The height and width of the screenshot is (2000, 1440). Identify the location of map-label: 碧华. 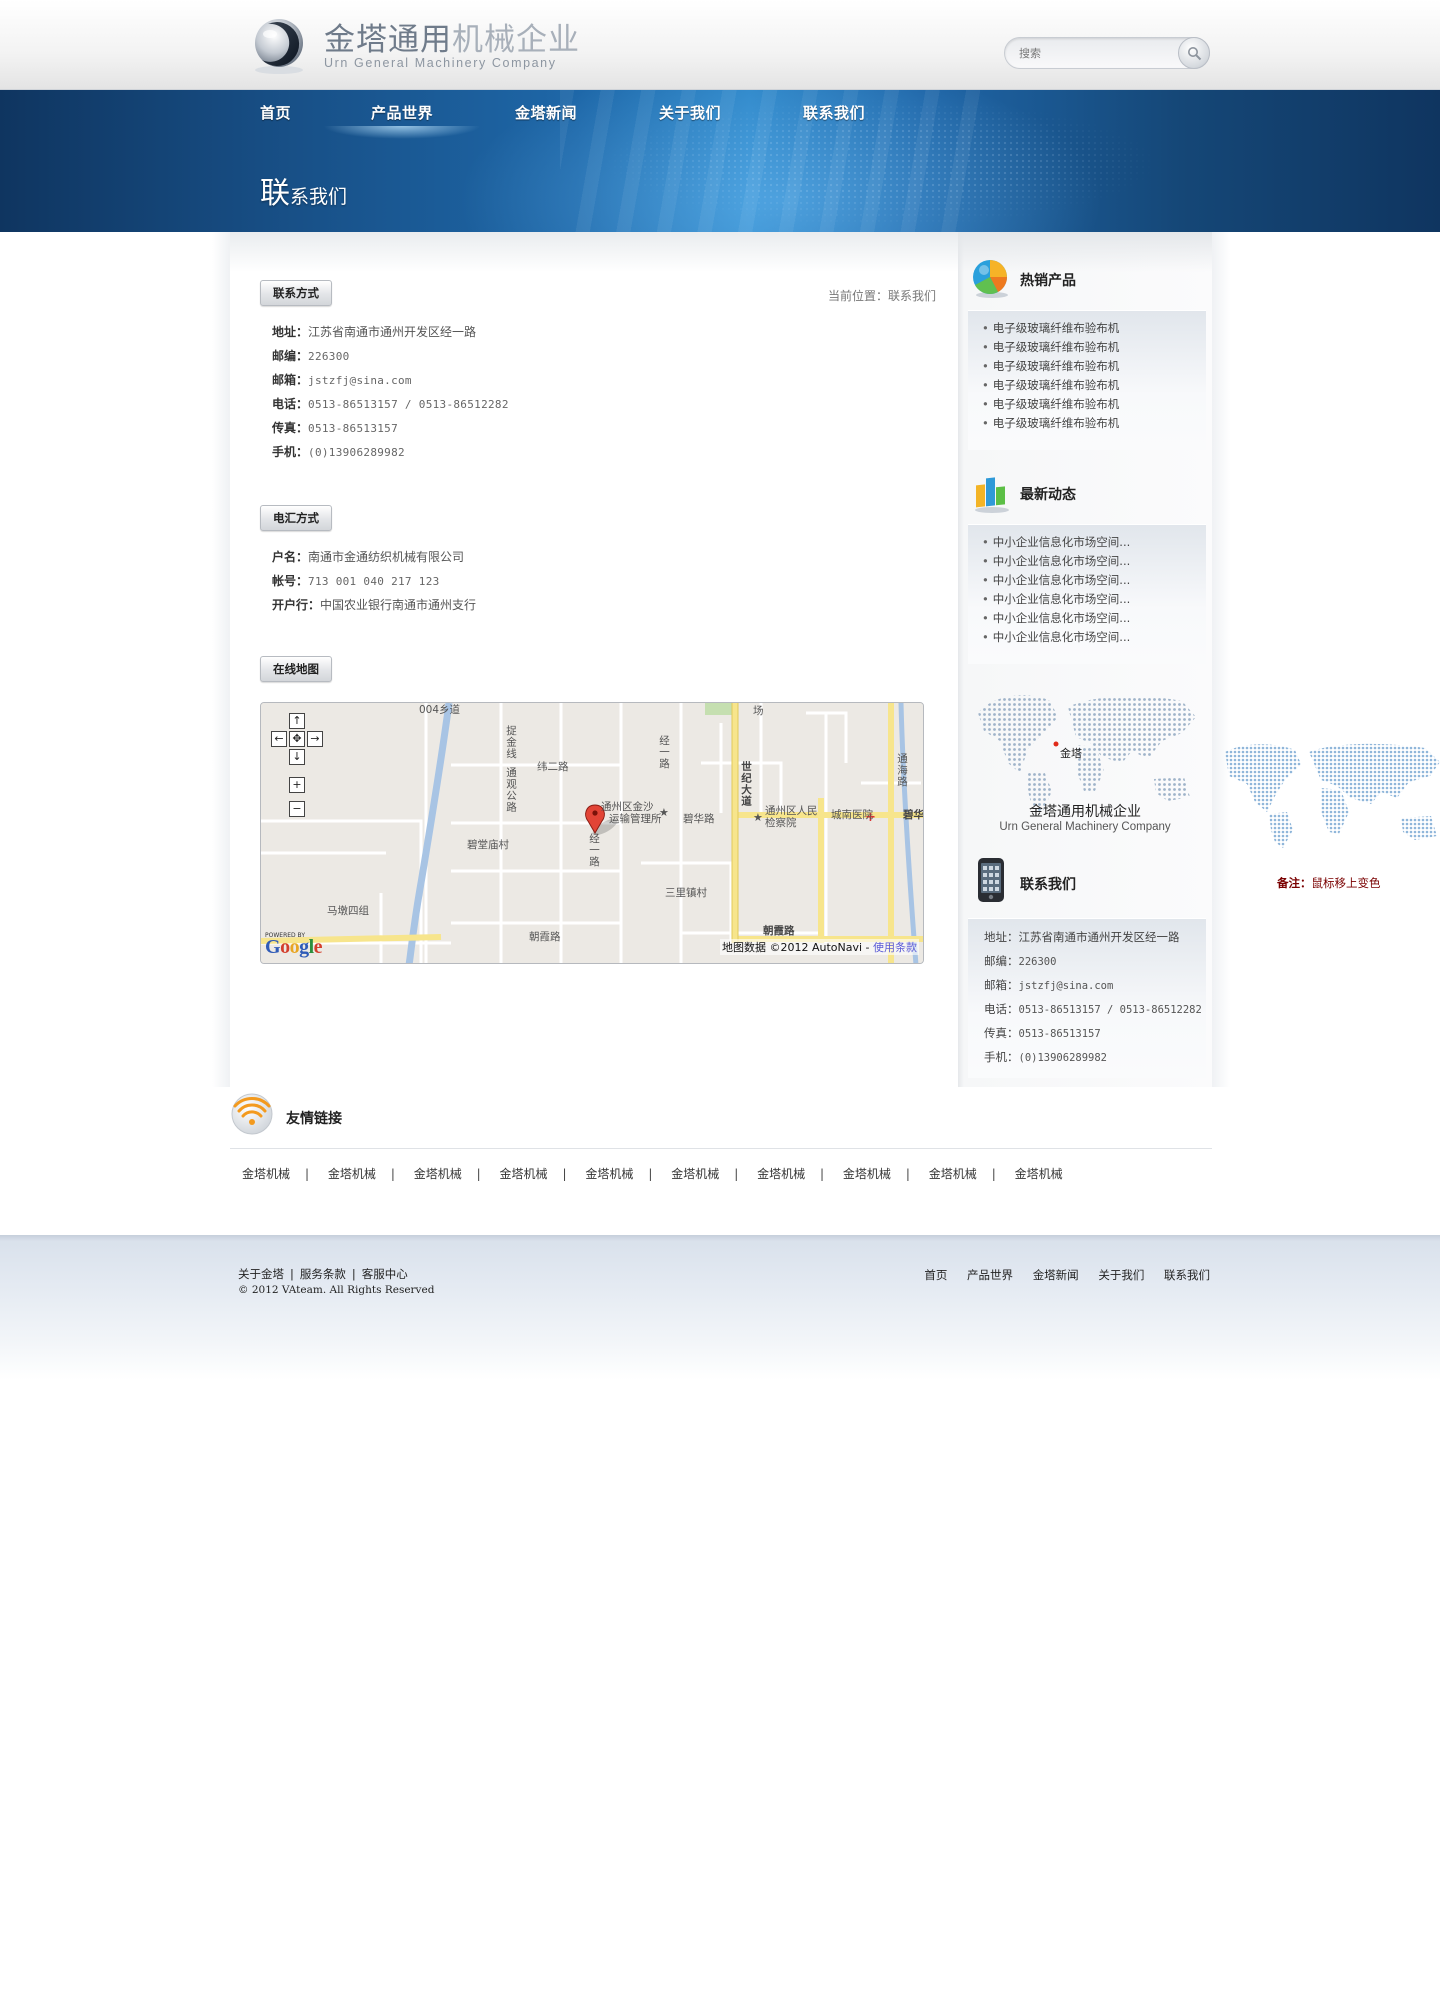
(913, 815).